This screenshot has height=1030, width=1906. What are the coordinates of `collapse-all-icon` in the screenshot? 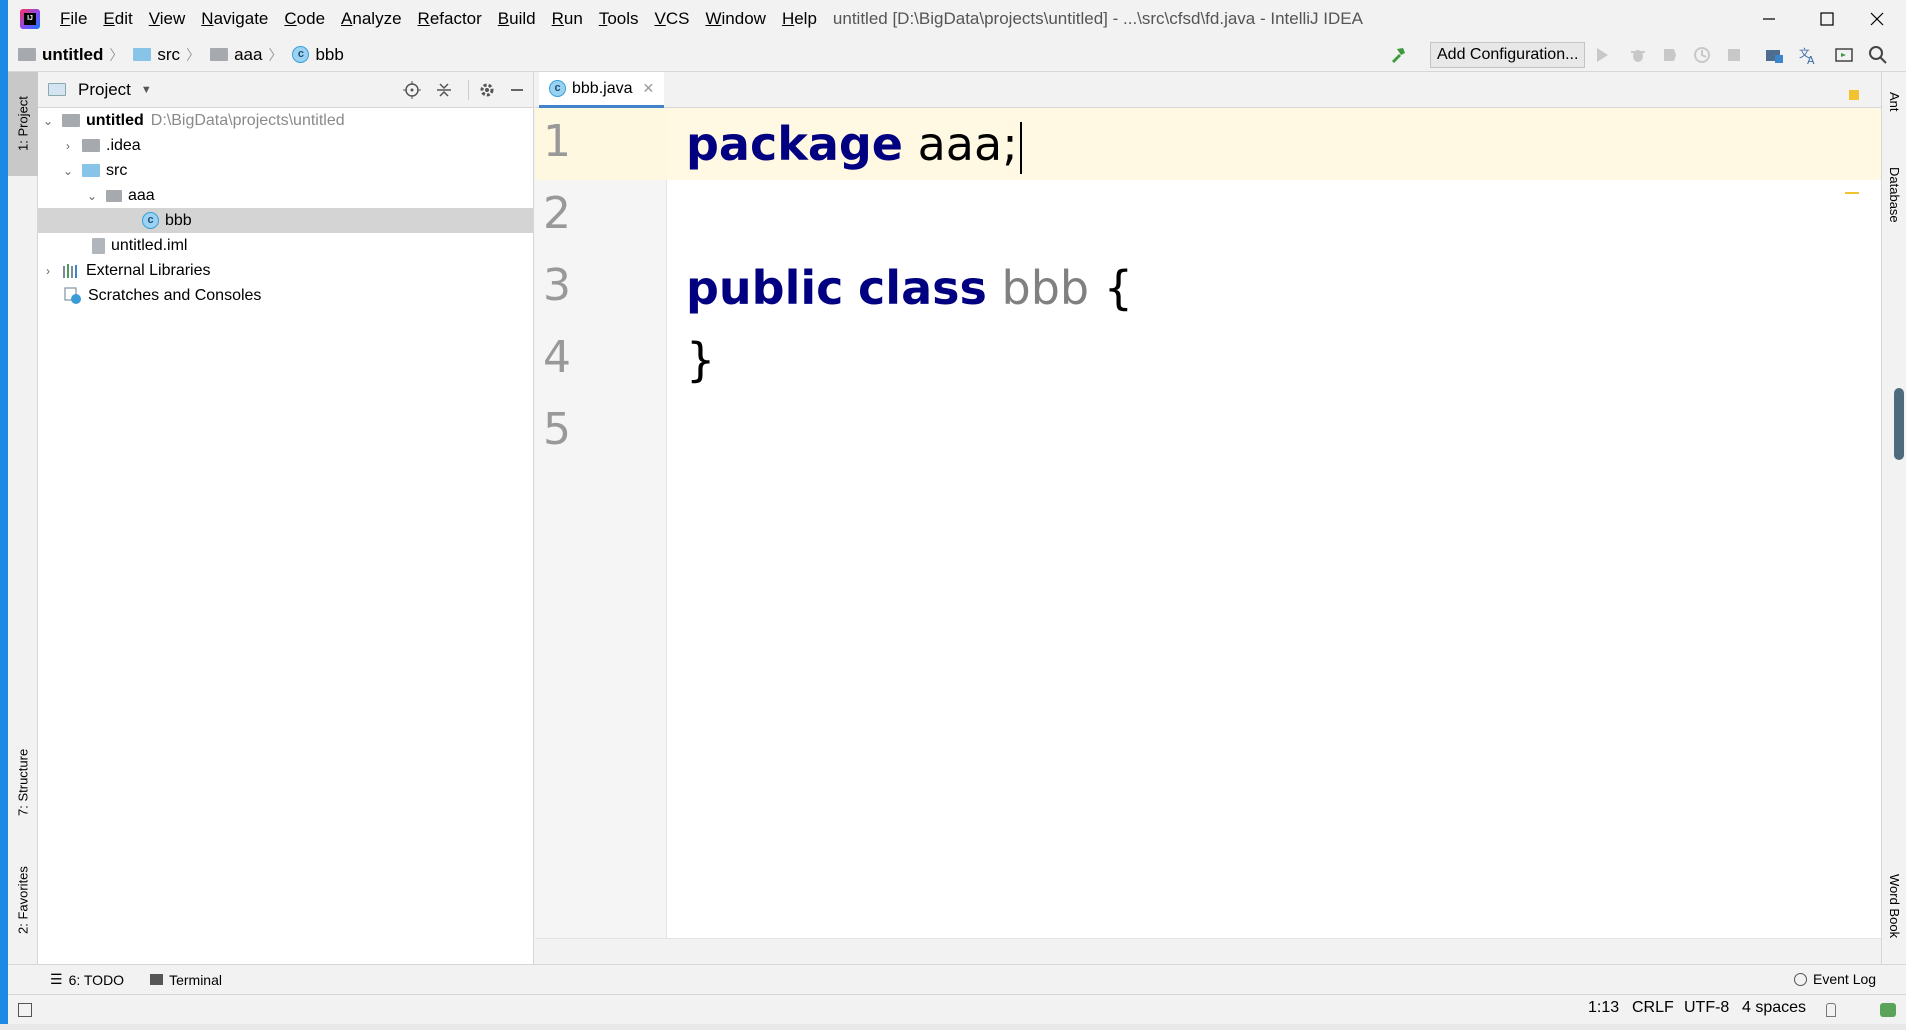 It's located at (444, 90).